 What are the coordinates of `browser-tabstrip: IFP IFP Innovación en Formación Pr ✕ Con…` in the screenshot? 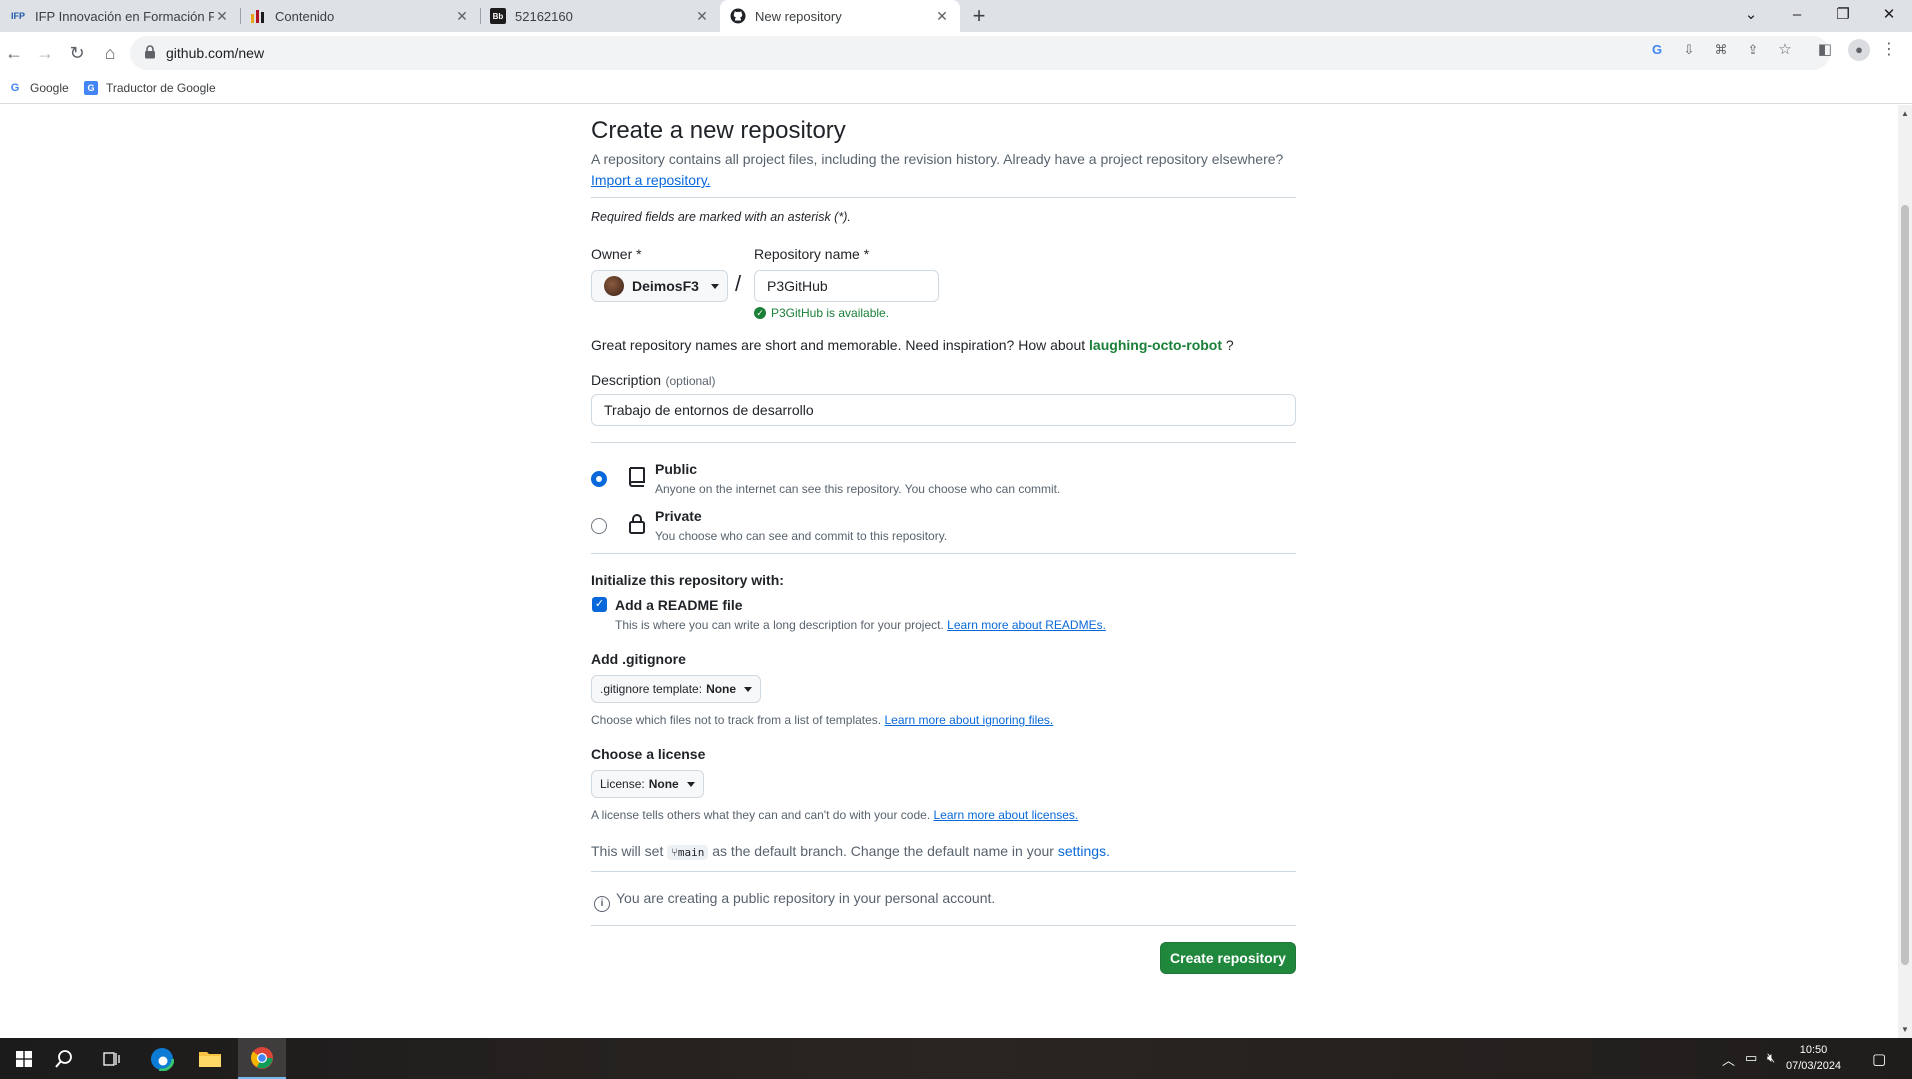 It's located at (956, 16).